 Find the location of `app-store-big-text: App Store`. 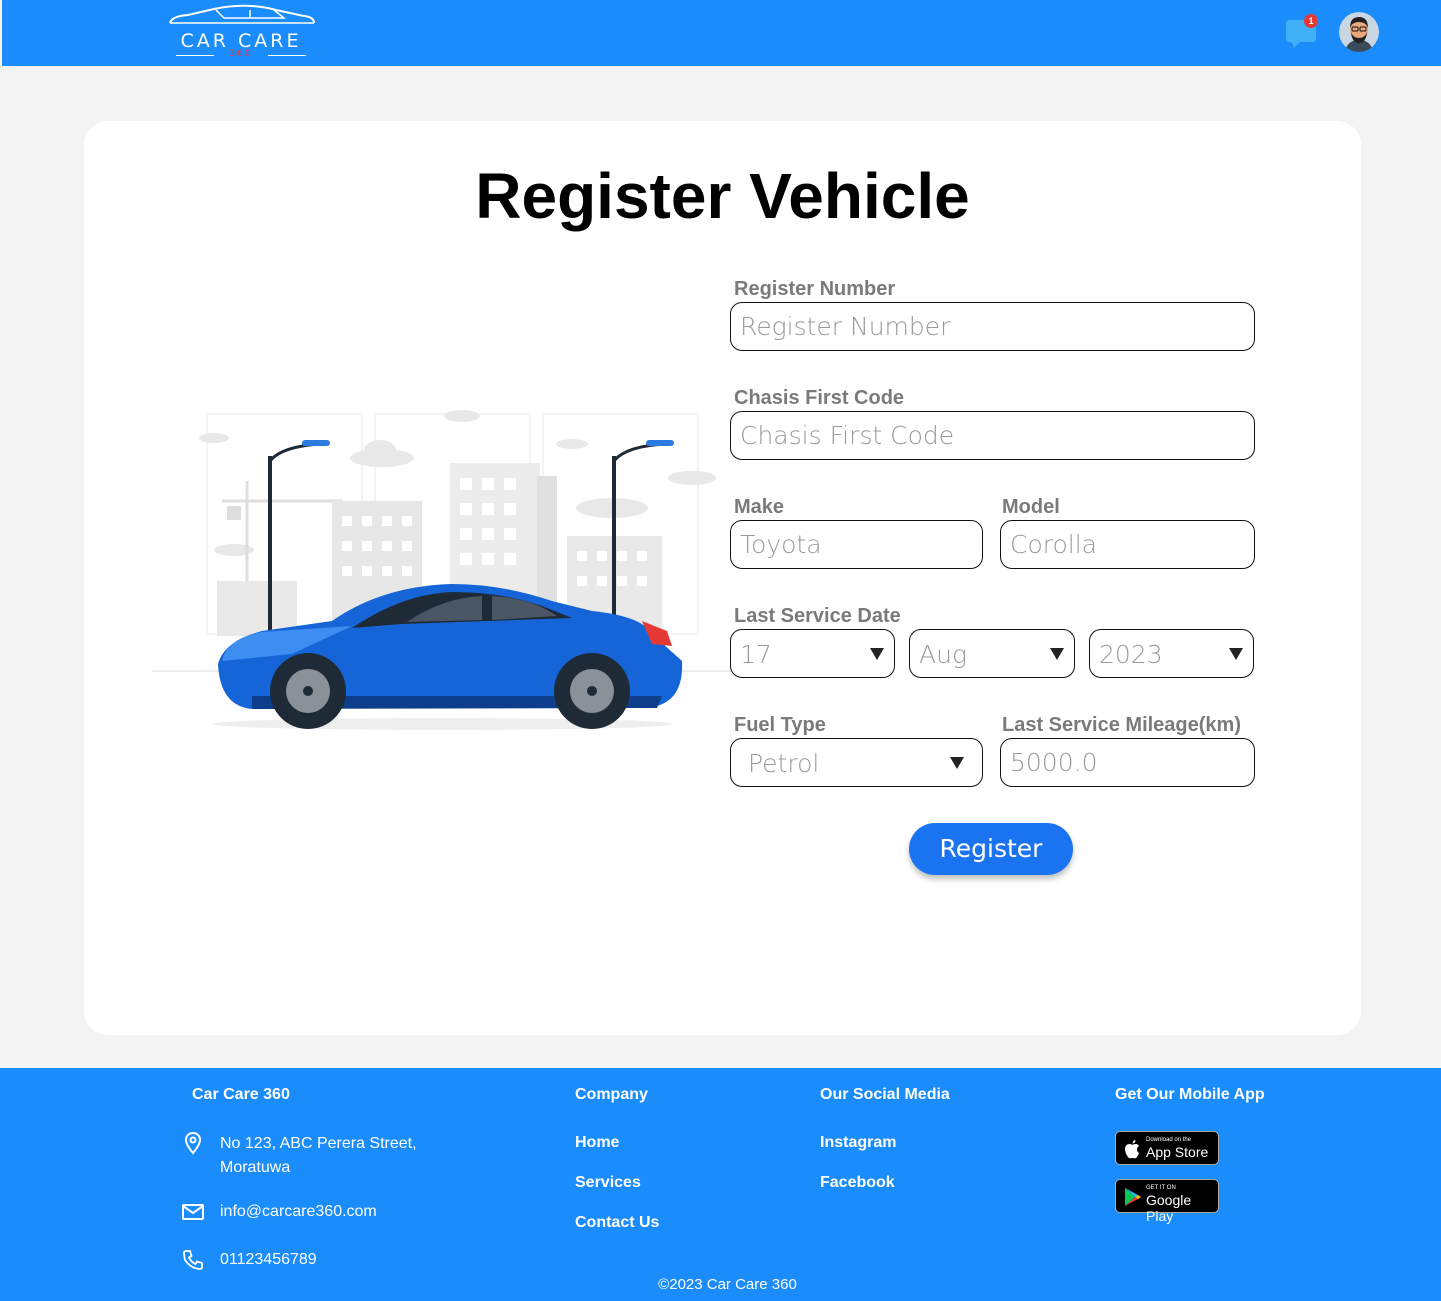

app-store-big-text: App Store is located at coordinates (1177, 1152).